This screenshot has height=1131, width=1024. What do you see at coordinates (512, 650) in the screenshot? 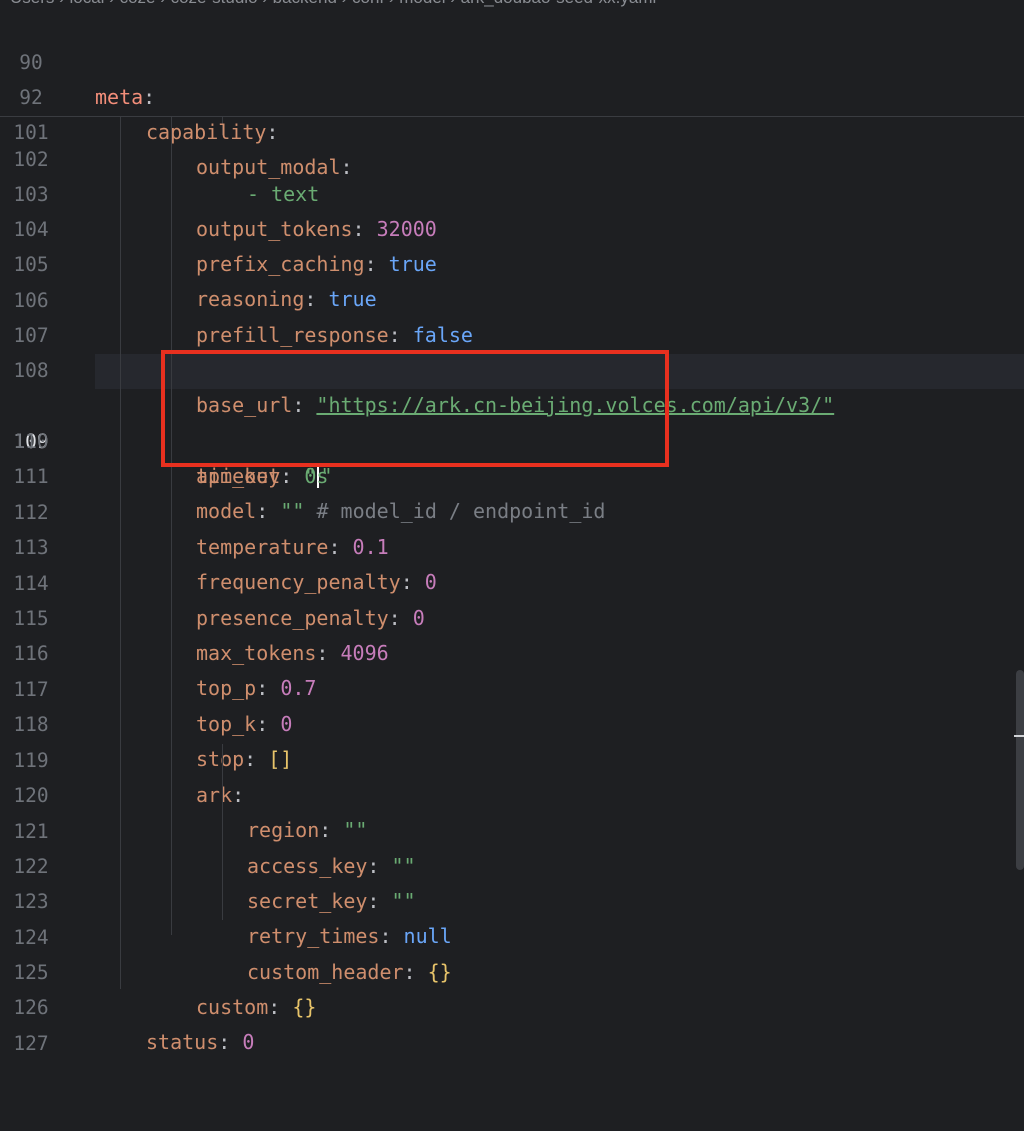
I see `code-line: 116 top_p: 0.7` at bounding box center [512, 650].